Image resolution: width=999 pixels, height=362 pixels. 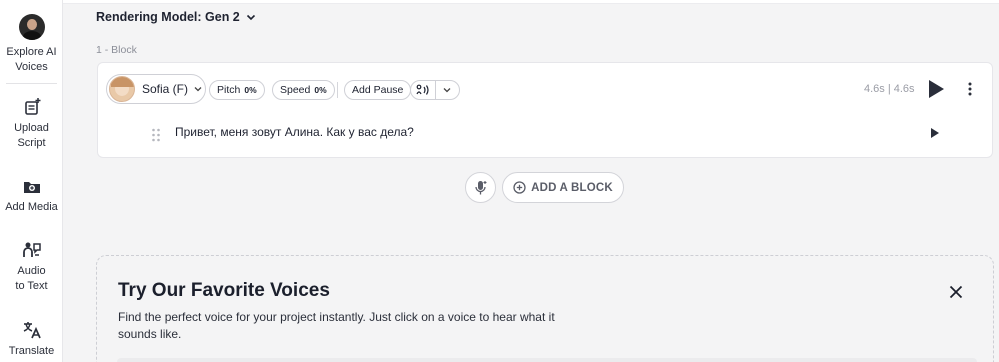 What do you see at coordinates (32, 330) in the screenshot?
I see `translate-icon` at bounding box center [32, 330].